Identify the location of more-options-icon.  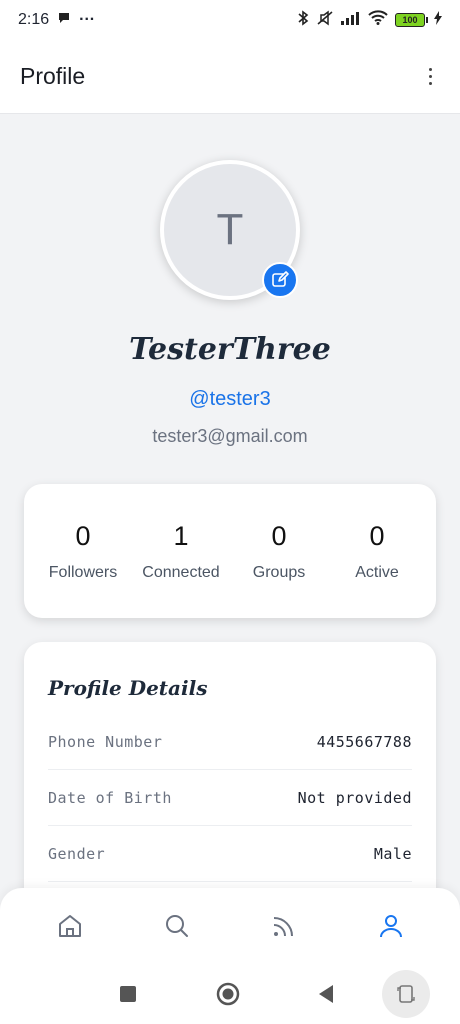
(430, 77).